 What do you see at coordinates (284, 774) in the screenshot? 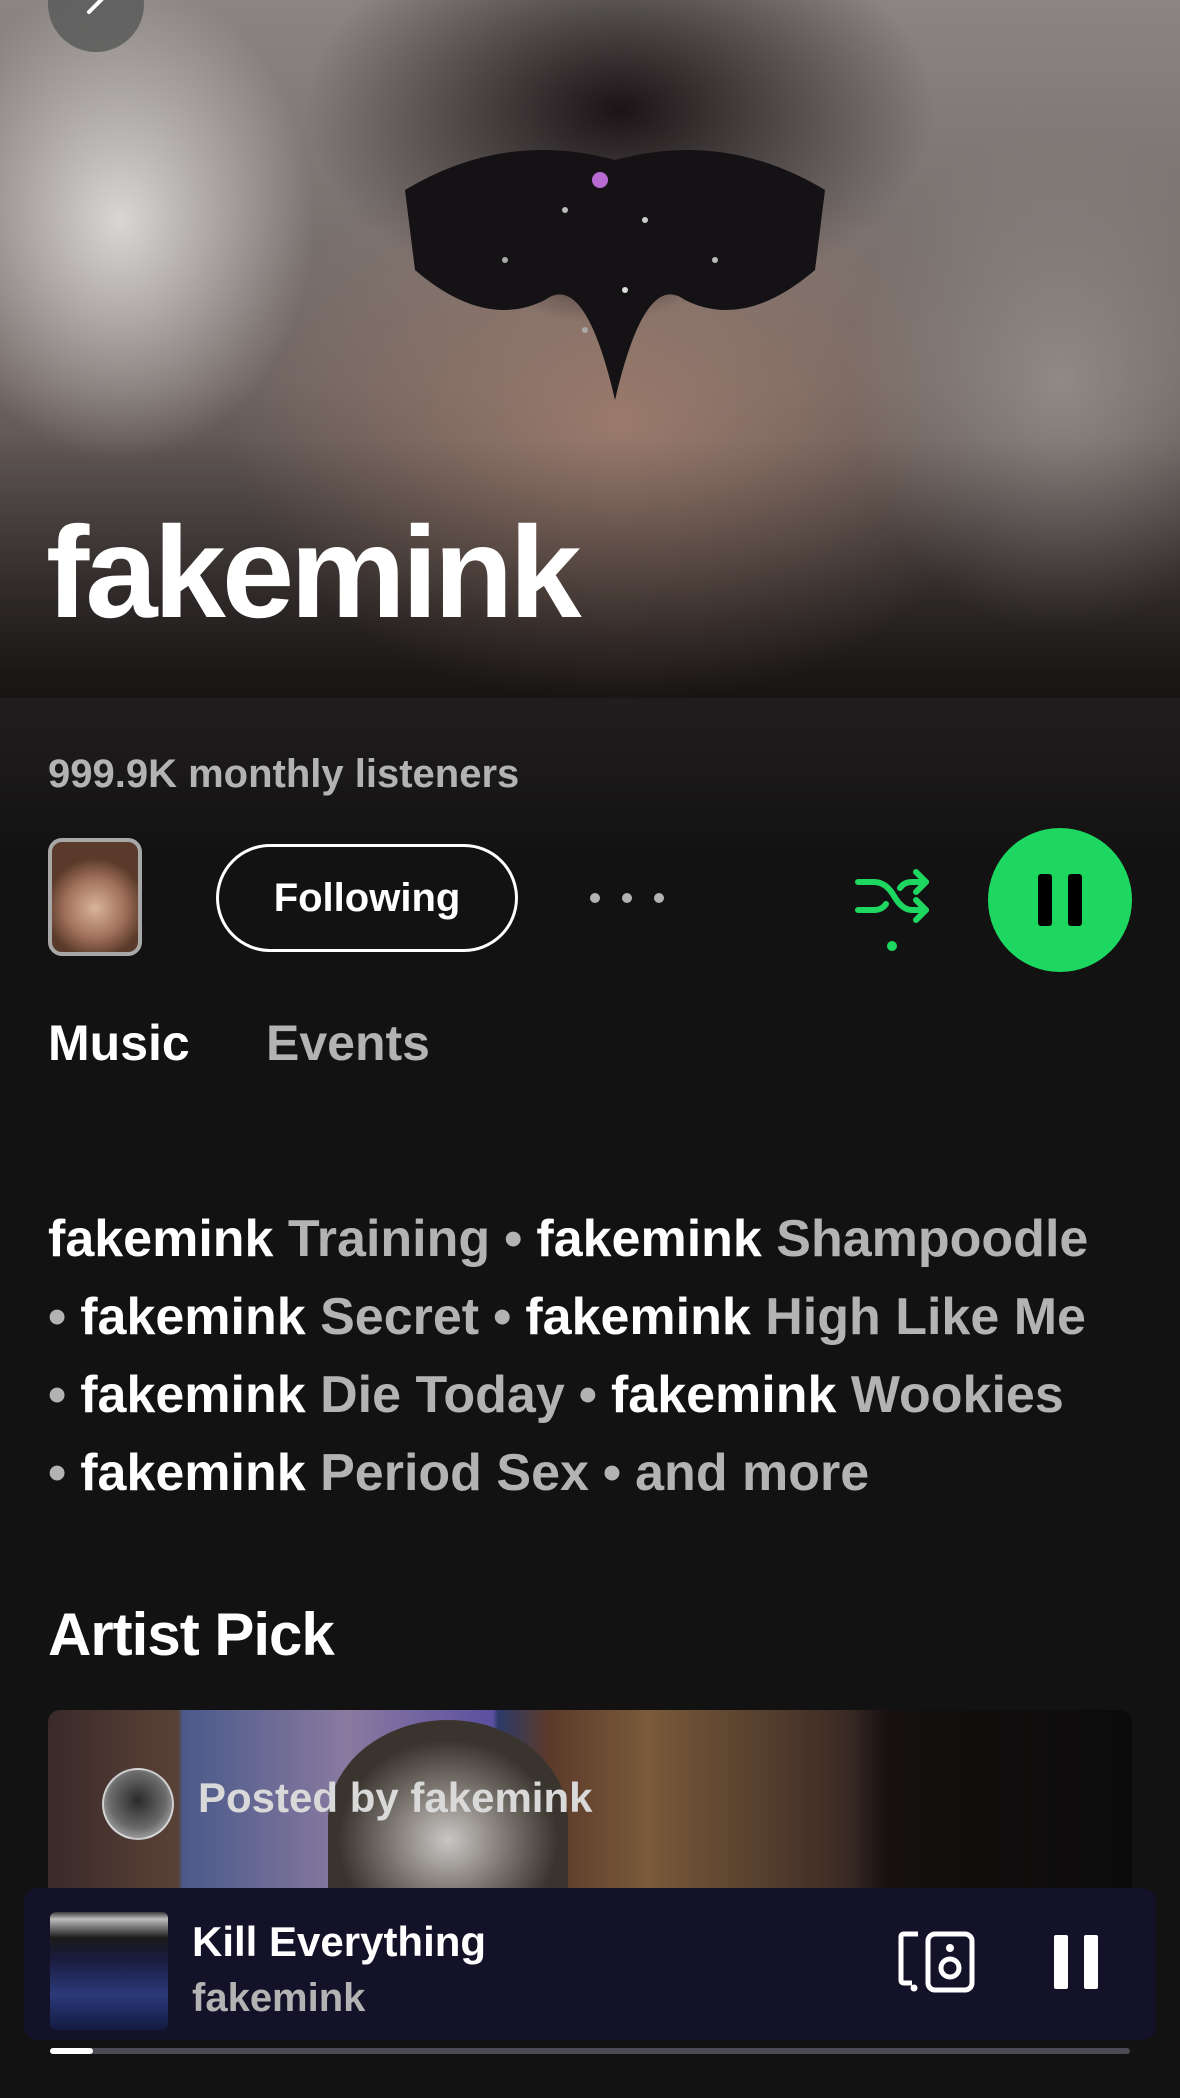
I see `monthly-listeners: 999.9K monthly listeners` at bounding box center [284, 774].